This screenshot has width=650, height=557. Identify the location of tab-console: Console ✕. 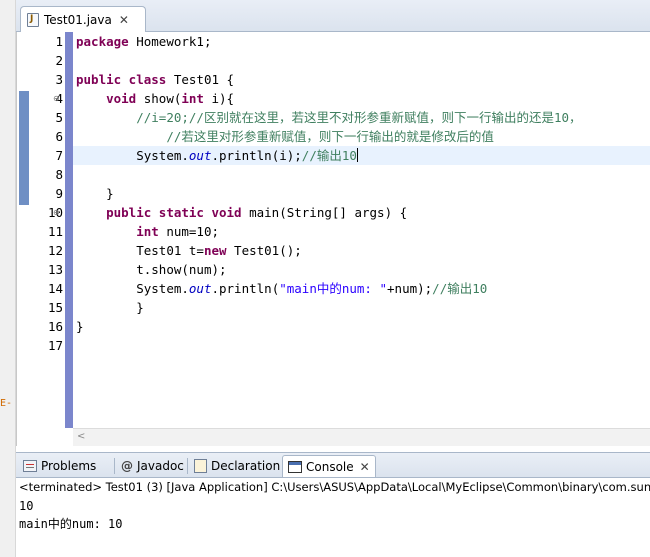
(329, 466).